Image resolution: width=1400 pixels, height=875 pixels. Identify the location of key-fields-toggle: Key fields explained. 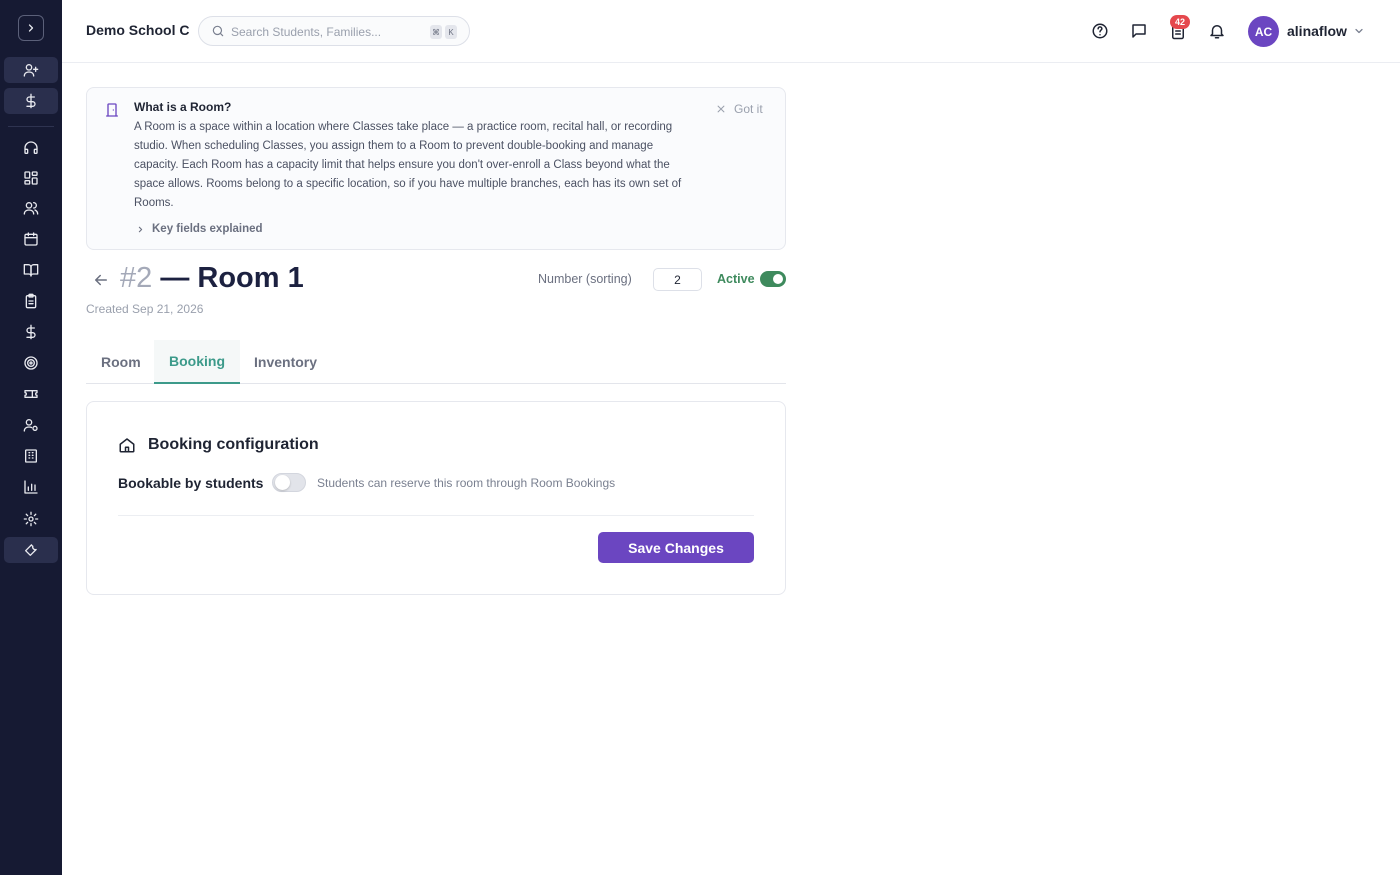
(199, 229).